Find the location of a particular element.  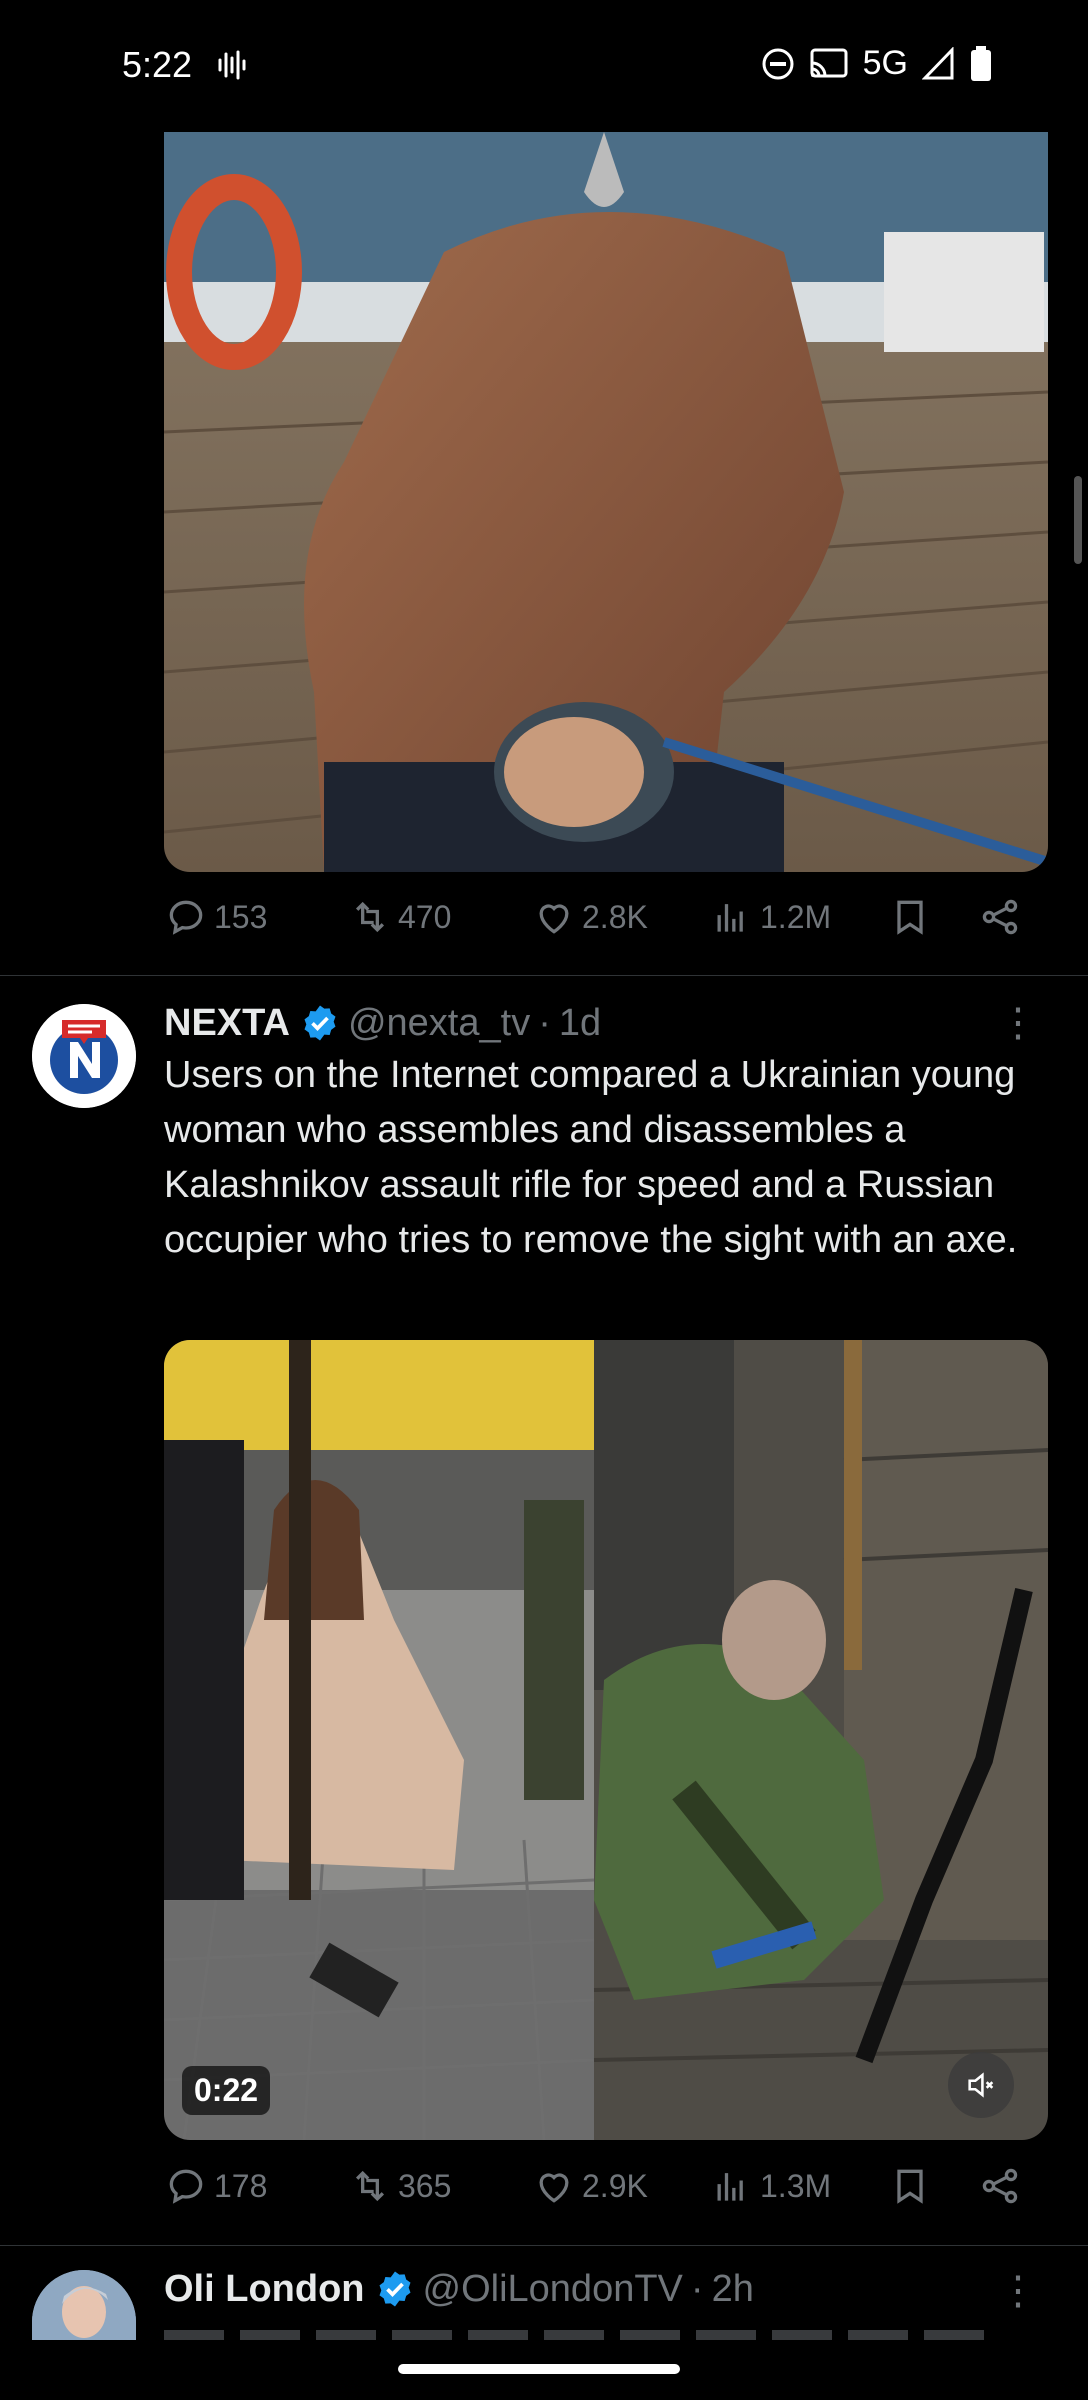

reply-button: 178 is located at coordinates (215, 2186).